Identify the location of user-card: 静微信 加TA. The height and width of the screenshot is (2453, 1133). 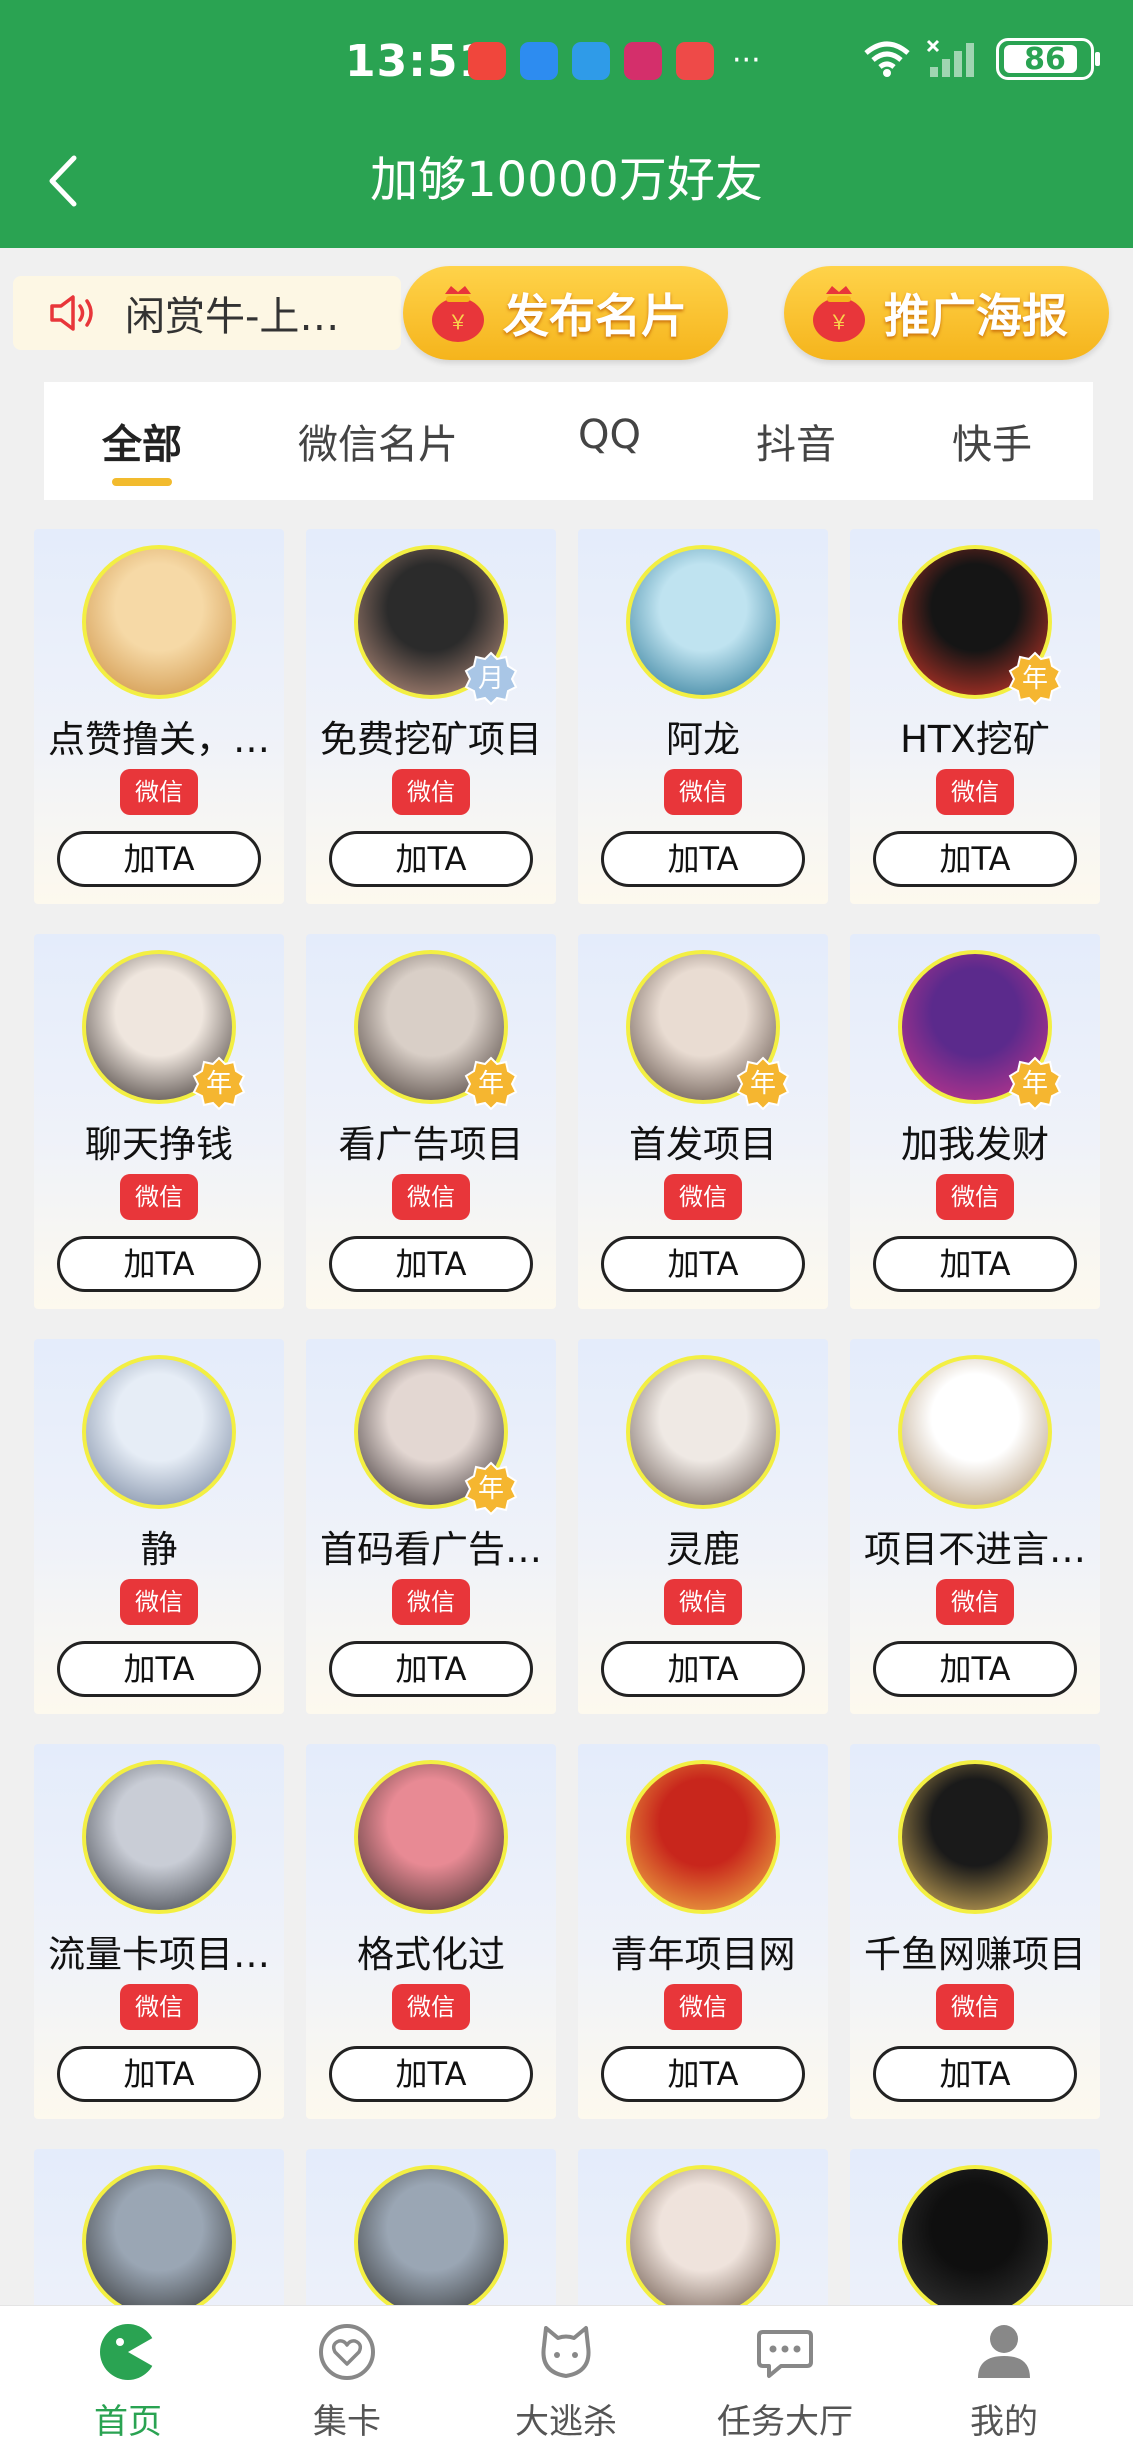
(159, 1526).